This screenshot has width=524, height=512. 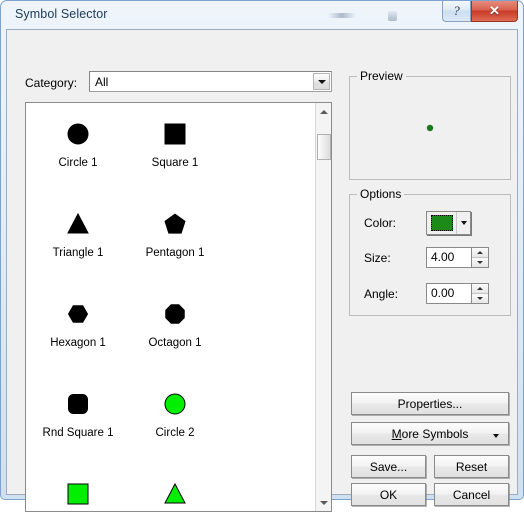 What do you see at coordinates (175, 433) in the screenshot?
I see `symbol-item-label: Circle 2` at bounding box center [175, 433].